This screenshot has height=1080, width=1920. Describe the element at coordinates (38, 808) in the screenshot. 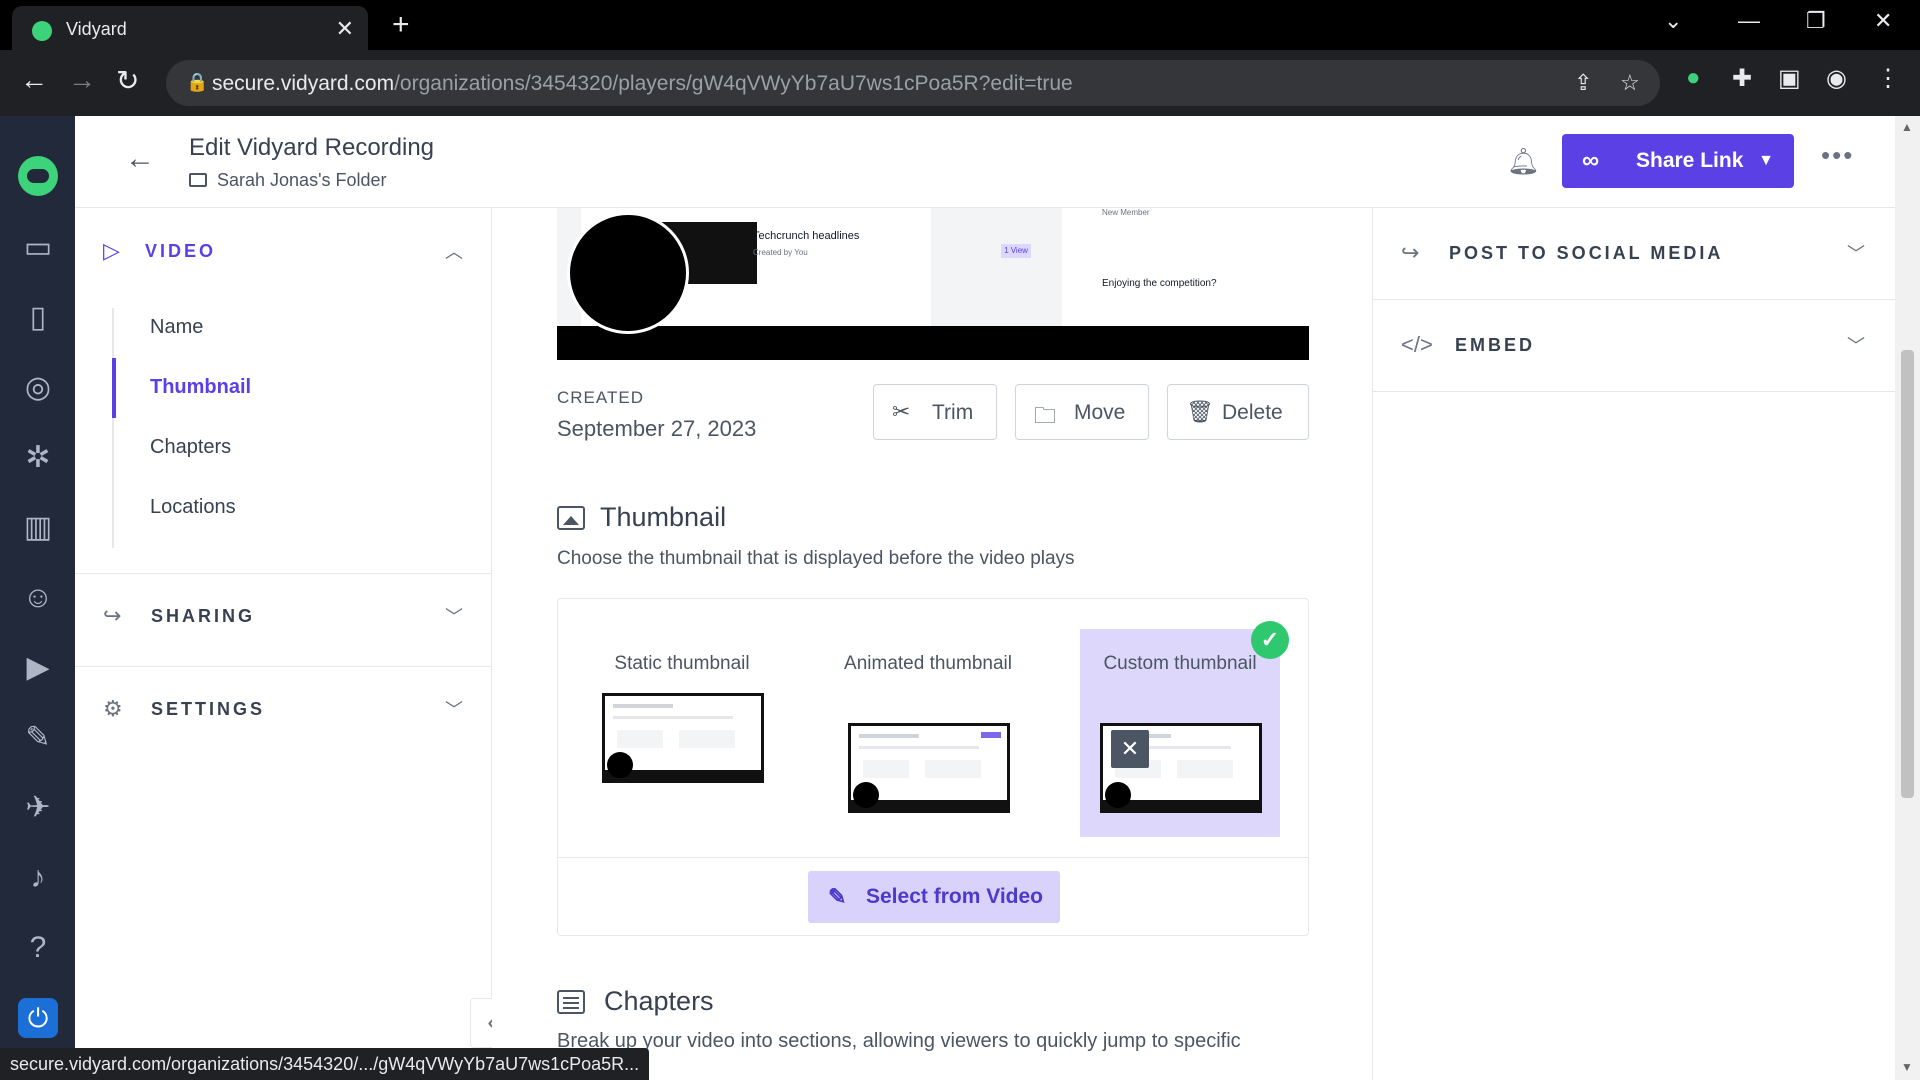

I see `launch-icon: ✈` at that location.